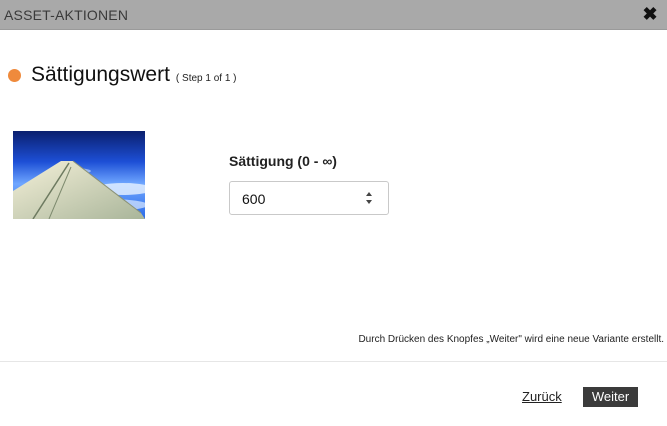 The image size is (667, 426). What do you see at coordinates (333, 15) in the screenshot?
I see `dialog-titlebar: ASSET-AKTIONEN ✖` at bounding box center [333, 15].